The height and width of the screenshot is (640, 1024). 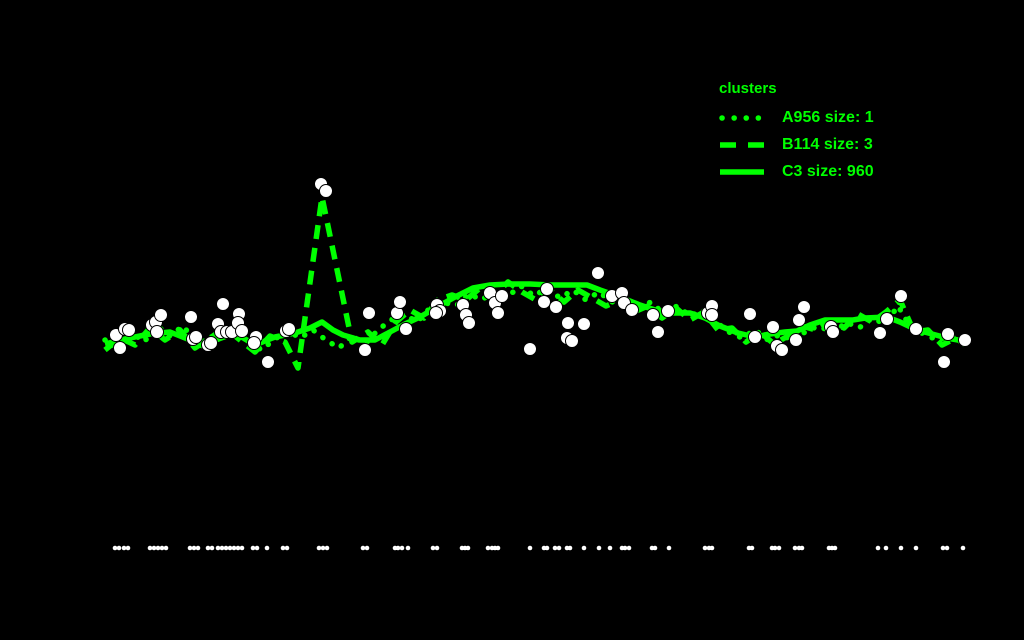 I want to click on legend-item-c3: C3 size: 960, so click(x=795, y=171).